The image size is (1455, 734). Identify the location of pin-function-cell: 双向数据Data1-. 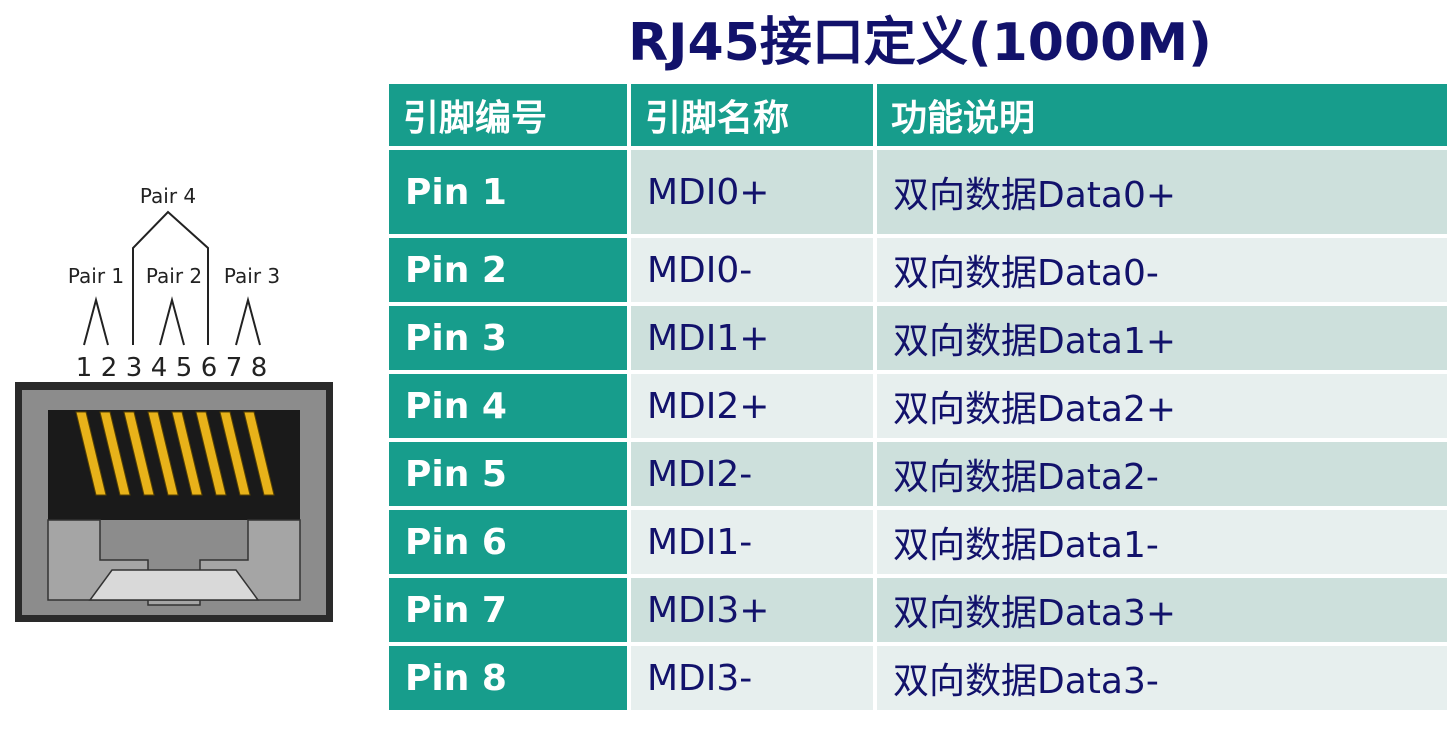
(1162, 542).